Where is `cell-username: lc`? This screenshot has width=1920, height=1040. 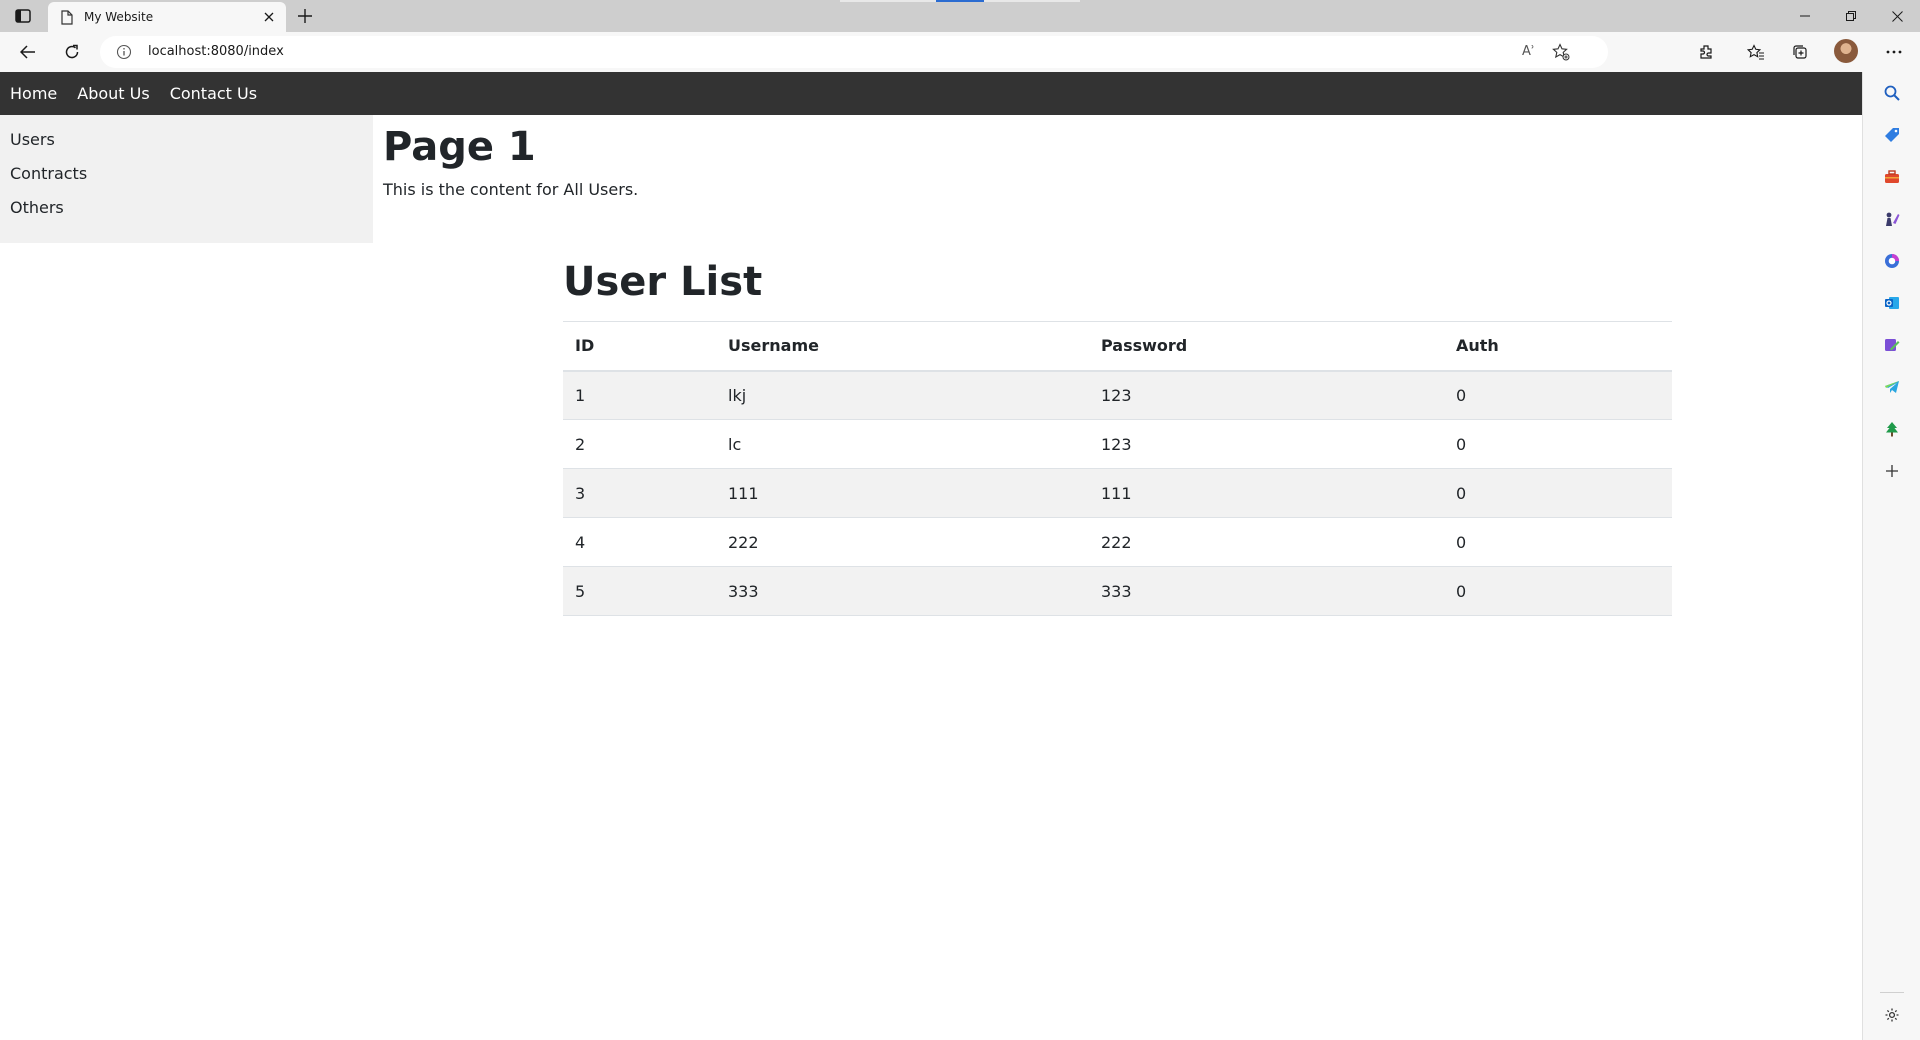
cell-username: lc is located at coordinates (902, 444).